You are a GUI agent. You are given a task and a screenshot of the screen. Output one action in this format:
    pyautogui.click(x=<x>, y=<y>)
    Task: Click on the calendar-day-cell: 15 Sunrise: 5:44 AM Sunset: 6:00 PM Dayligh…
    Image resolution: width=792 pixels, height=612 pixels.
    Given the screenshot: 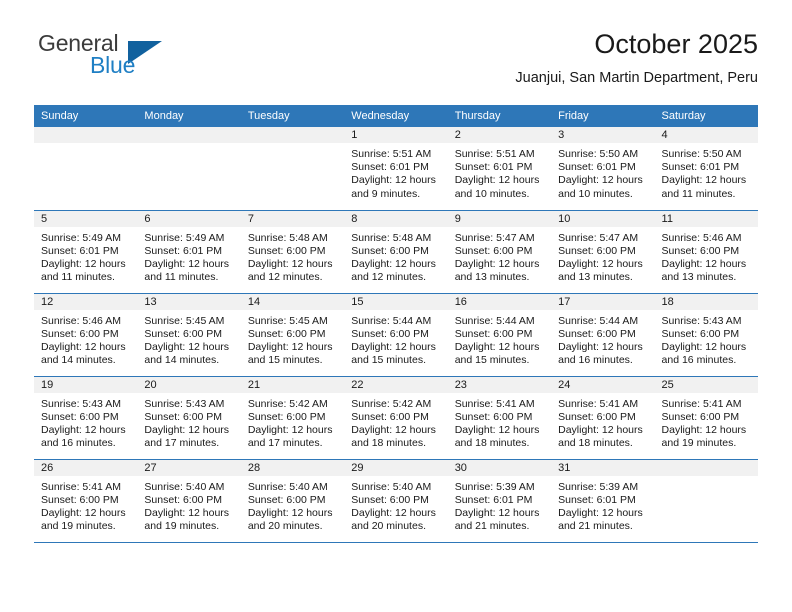 What is the action you would take?
    pyautogui.click(x=396, y=335)
    